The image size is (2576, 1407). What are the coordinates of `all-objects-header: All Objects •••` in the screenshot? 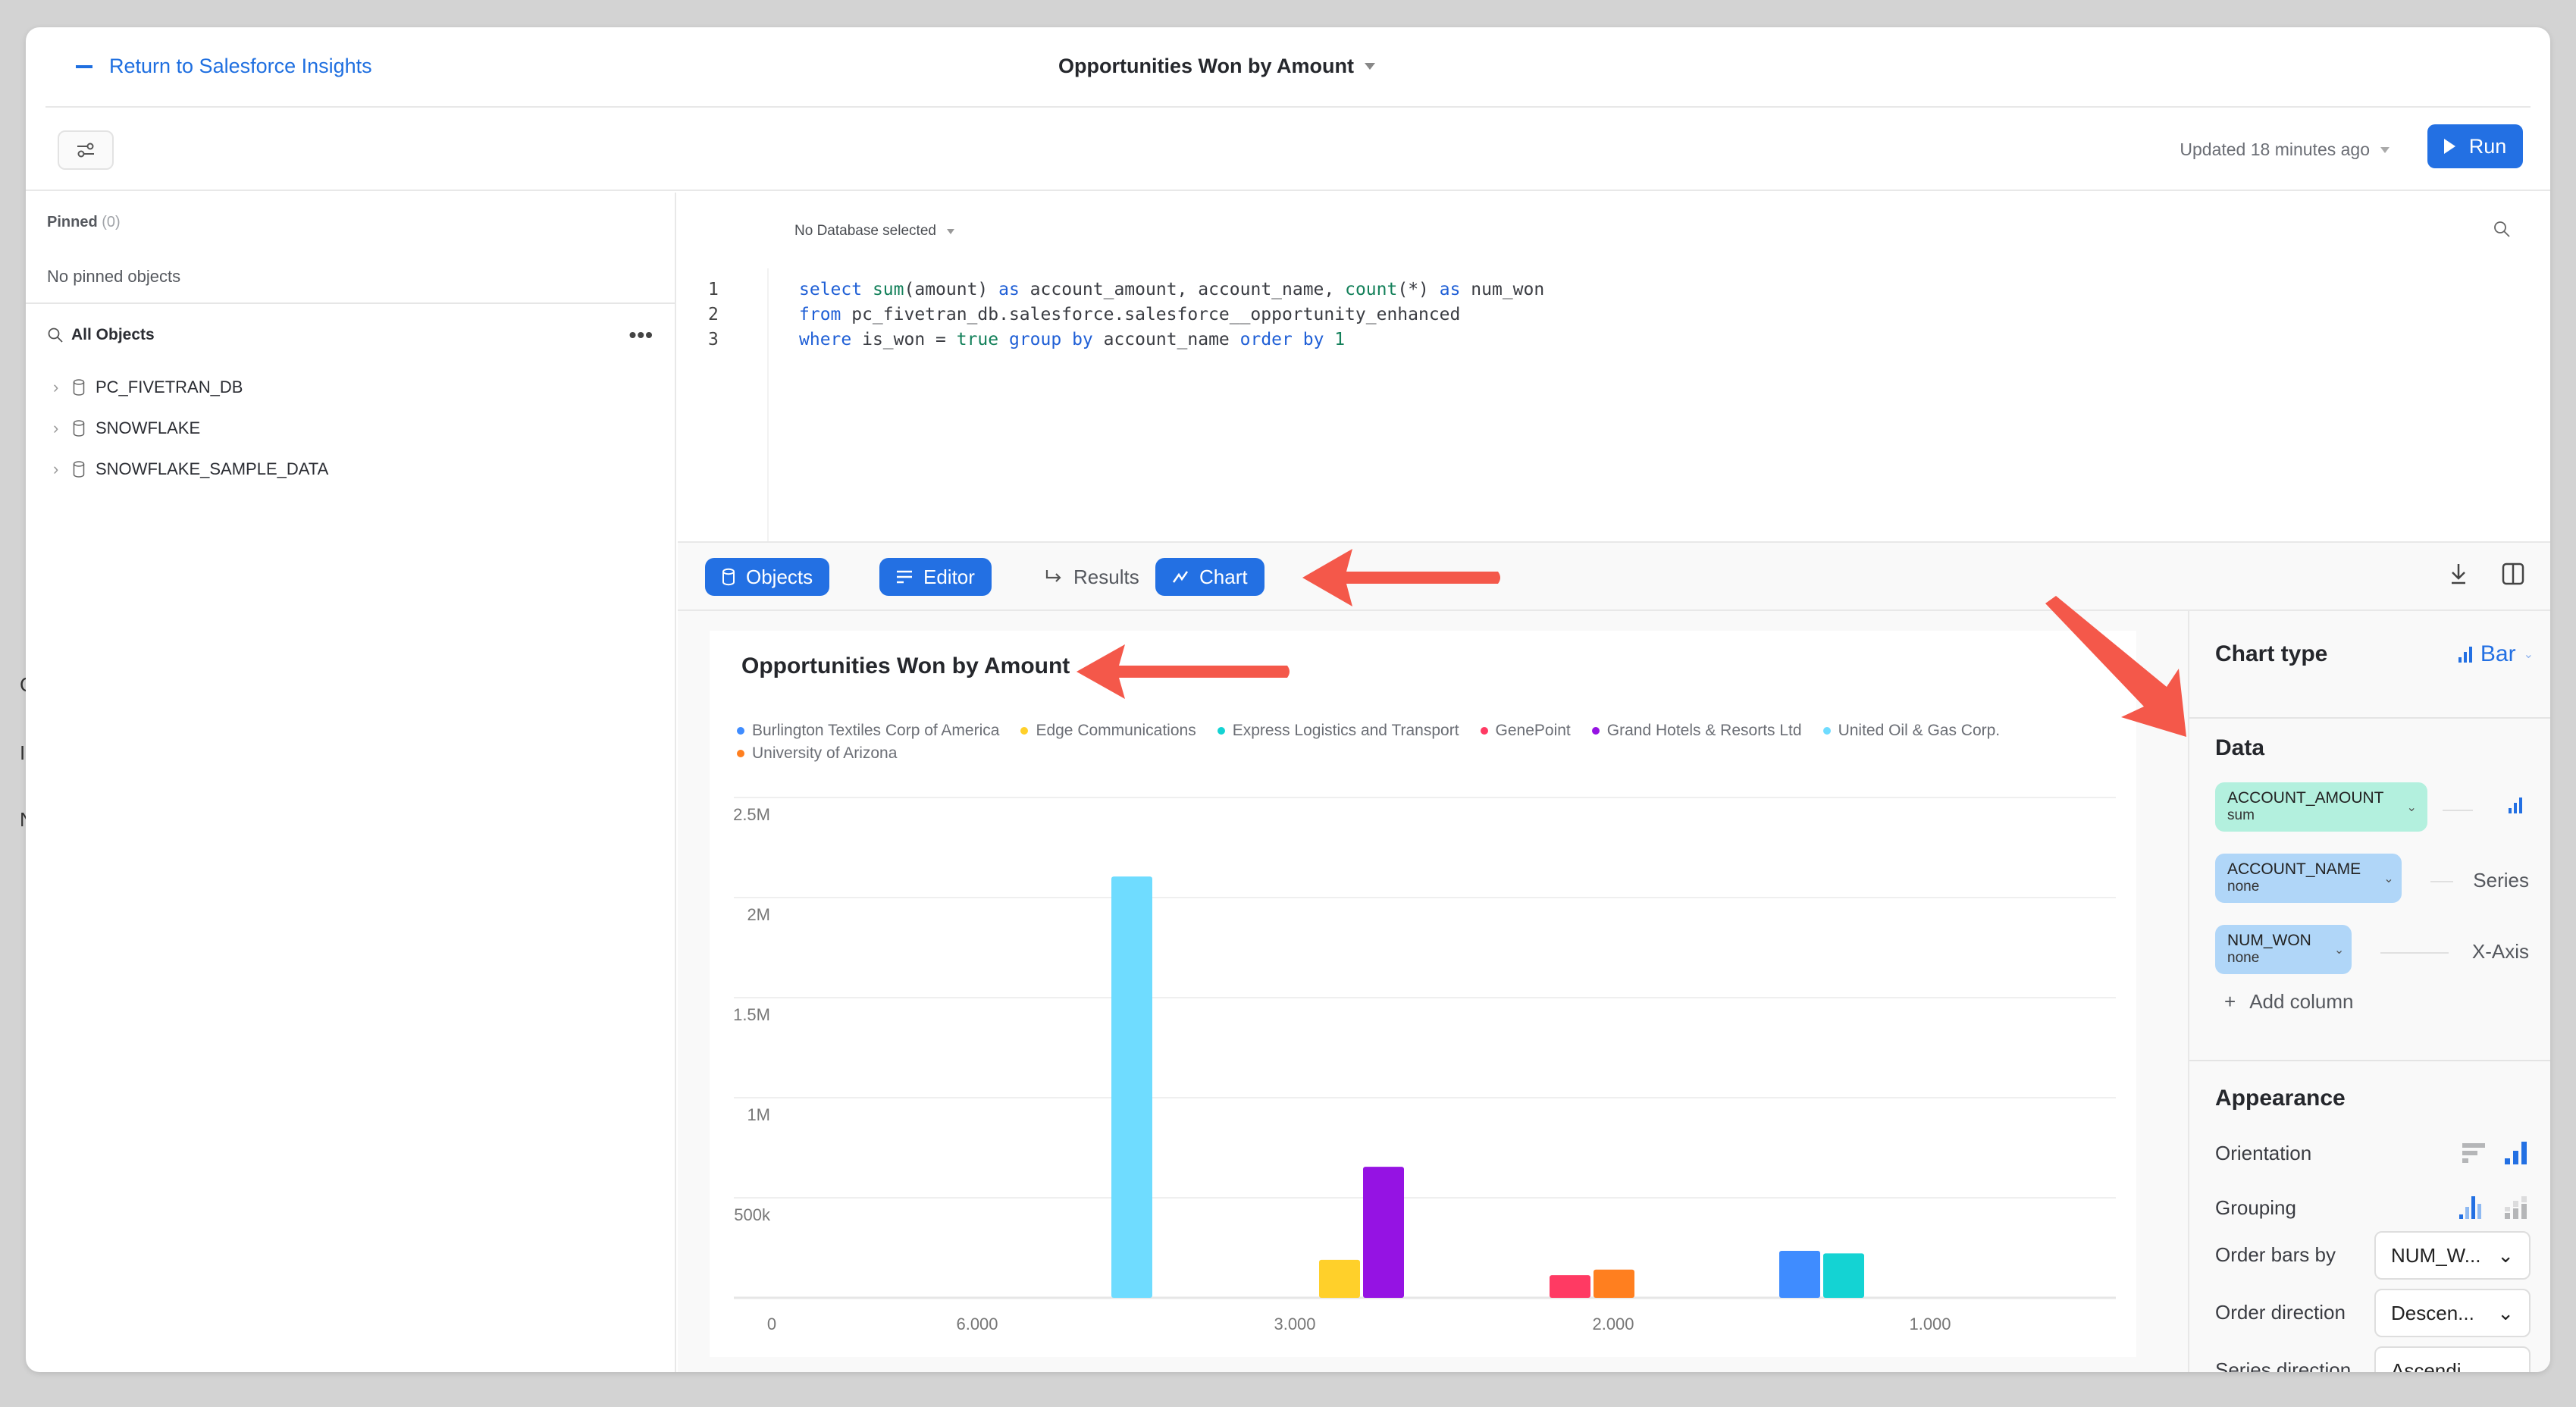 It's located at (350, 335).